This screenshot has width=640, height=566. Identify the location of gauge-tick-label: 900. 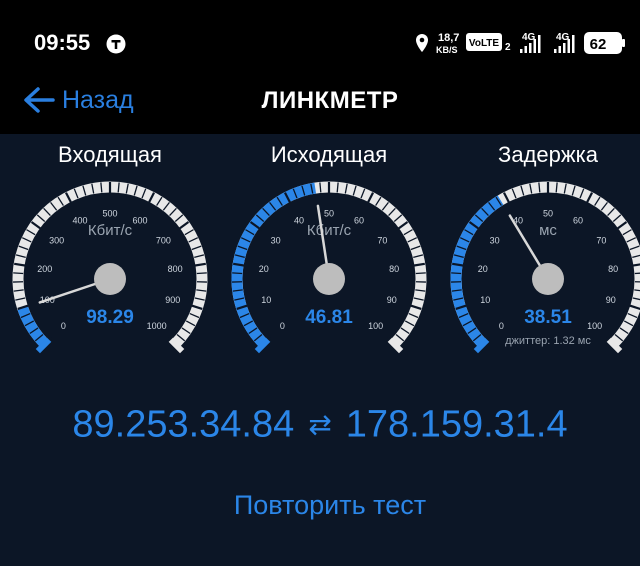
(172, 300).